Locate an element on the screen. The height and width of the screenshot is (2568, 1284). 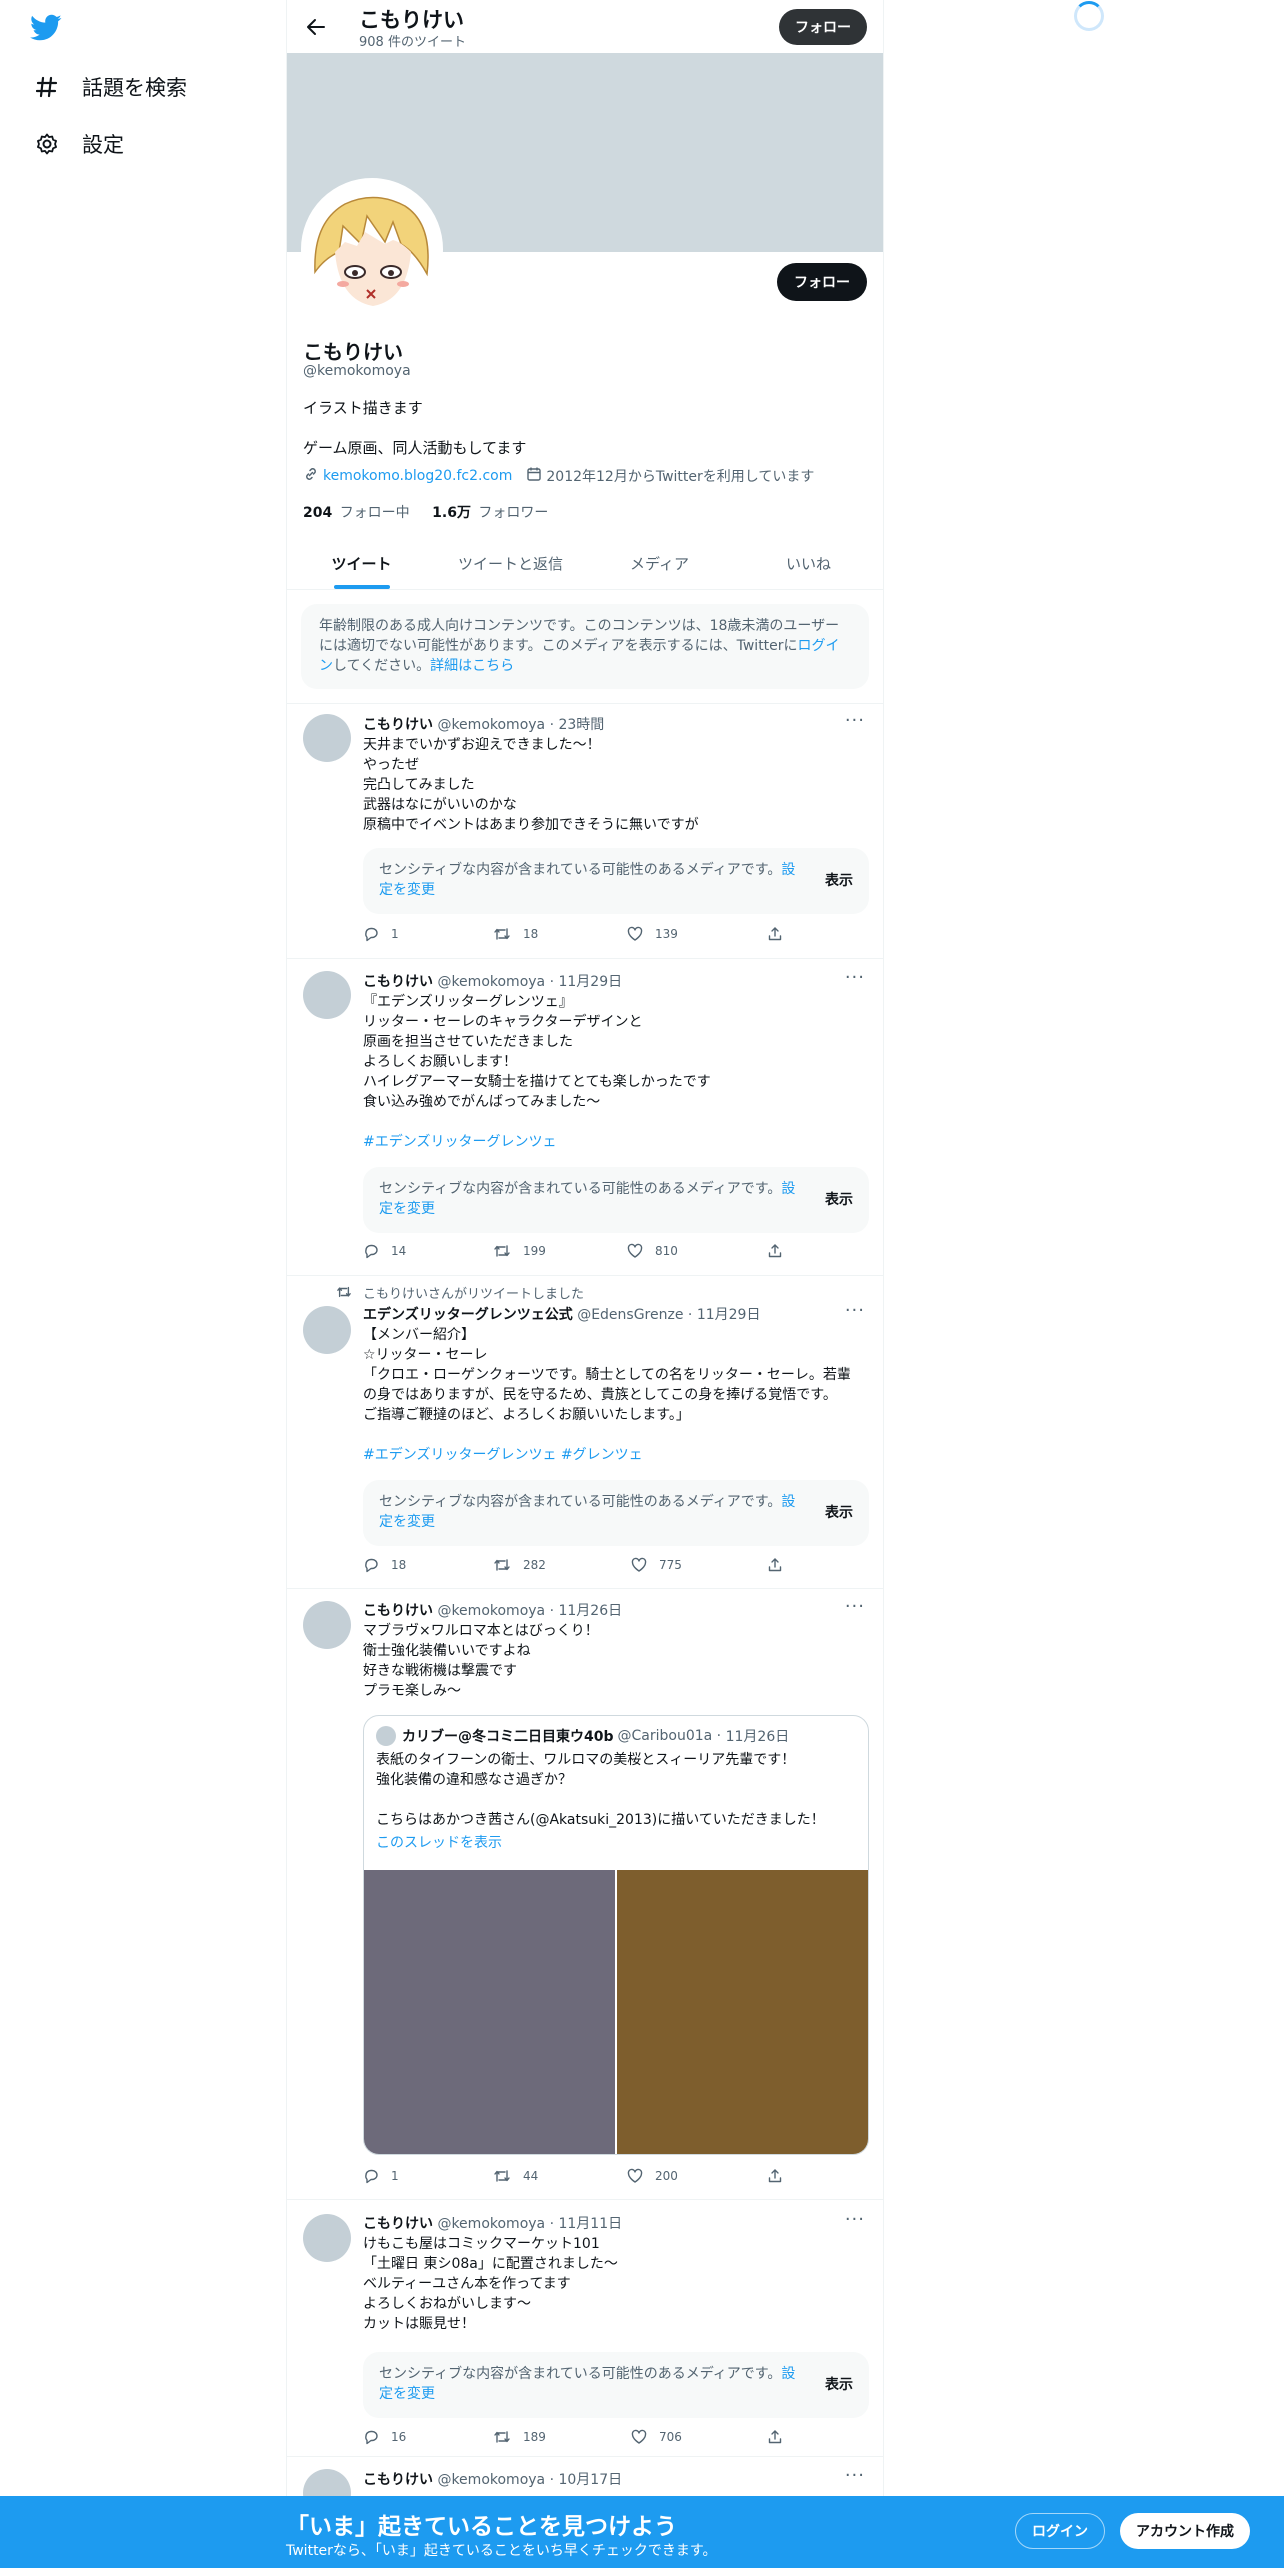
following-count: 204 is located at coordinates (318, 513).